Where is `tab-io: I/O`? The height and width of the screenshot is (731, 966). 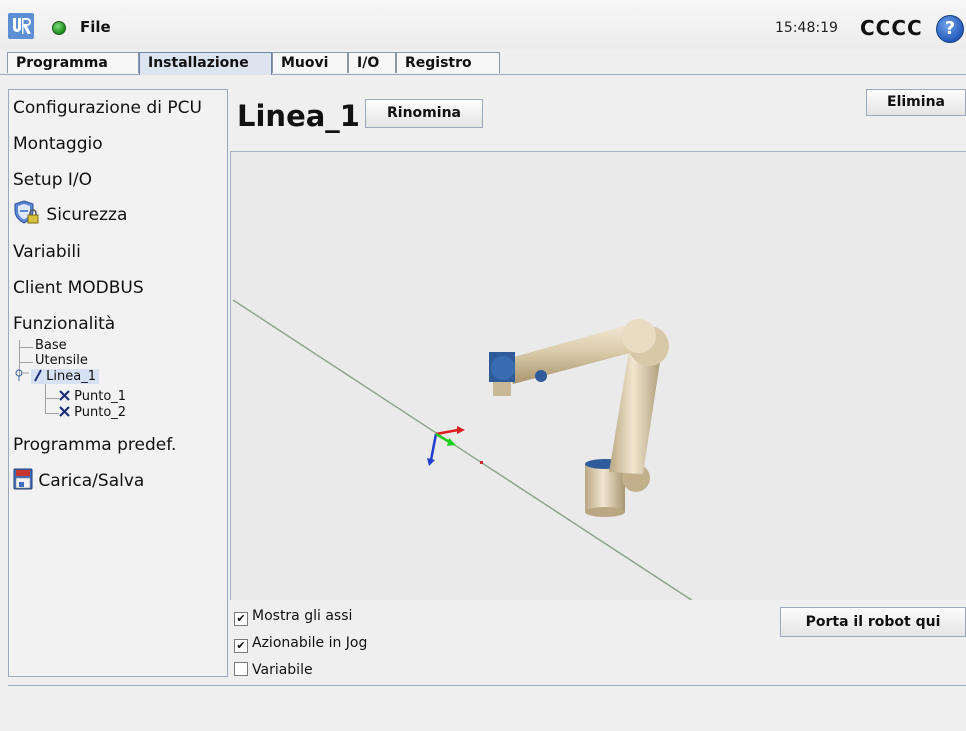
tab-io: I/O is located at coordinates (372, 62).